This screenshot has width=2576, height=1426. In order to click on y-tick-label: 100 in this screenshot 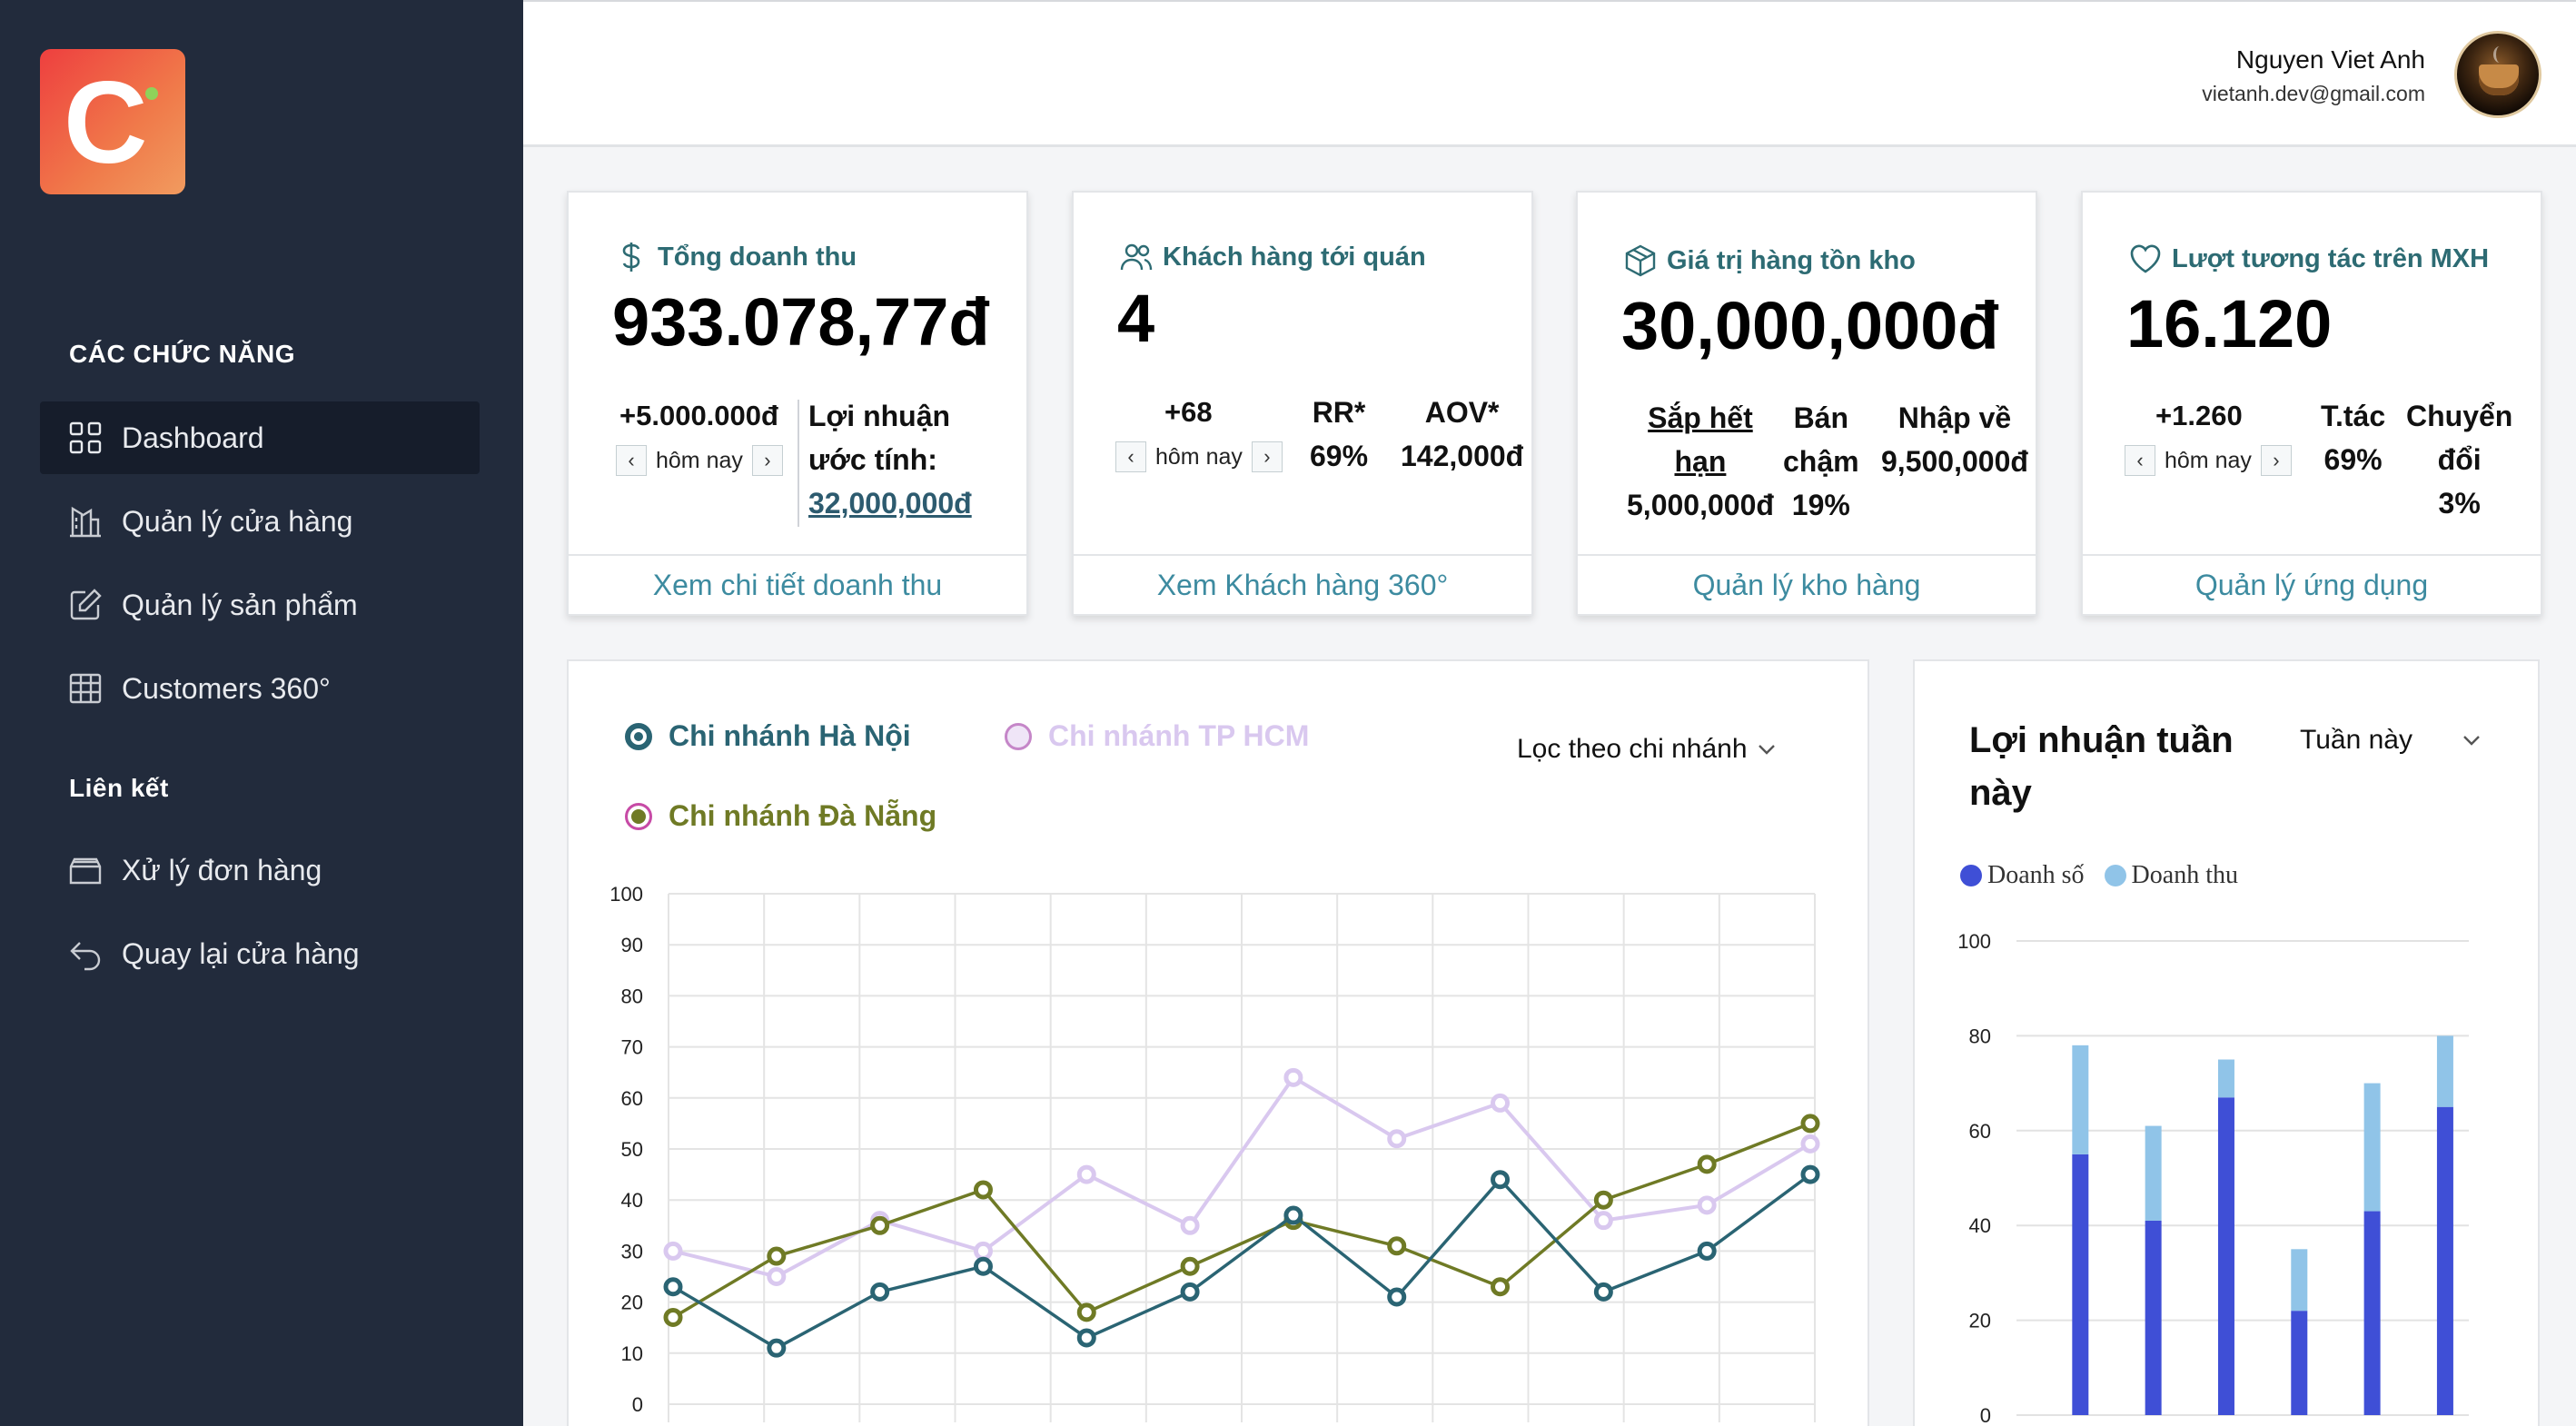, I will do `click(626, 894)`.